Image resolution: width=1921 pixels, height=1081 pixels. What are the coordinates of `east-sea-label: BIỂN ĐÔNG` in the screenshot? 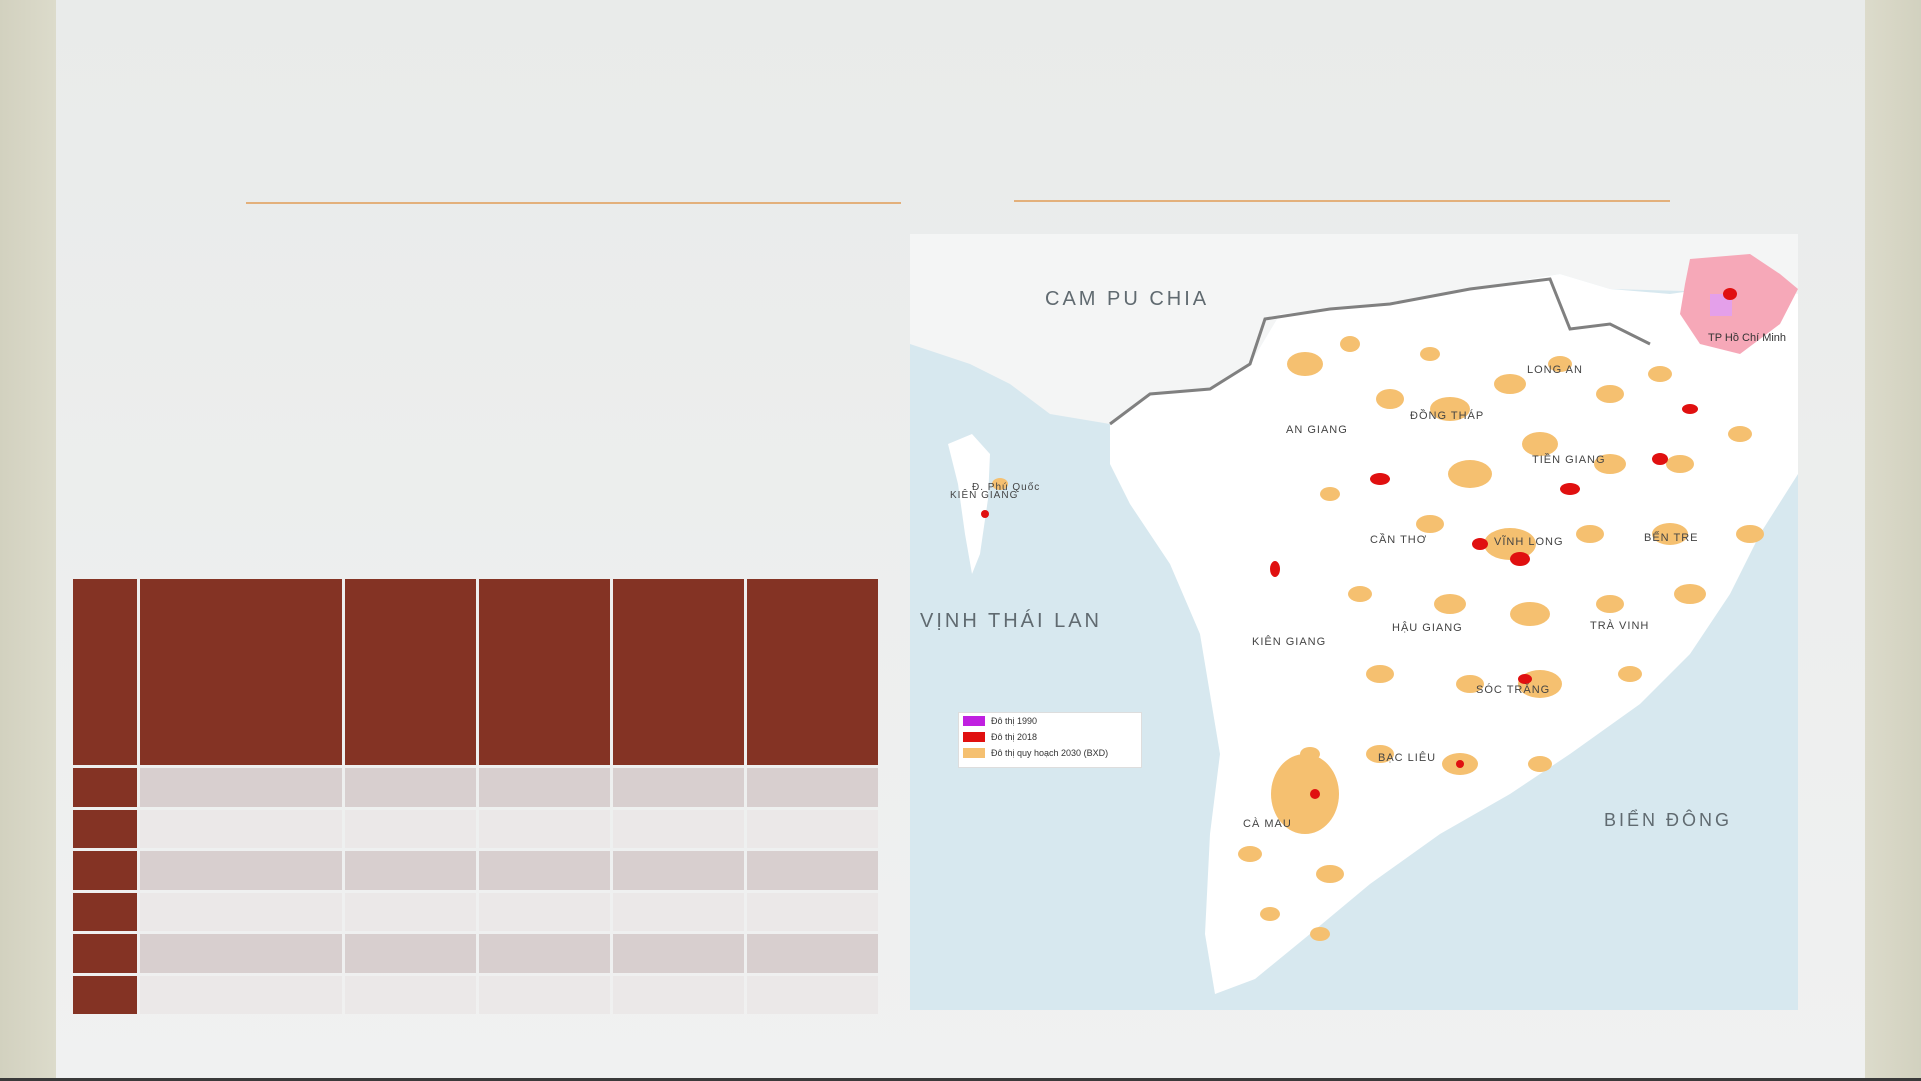 It's located at (1668, 820).